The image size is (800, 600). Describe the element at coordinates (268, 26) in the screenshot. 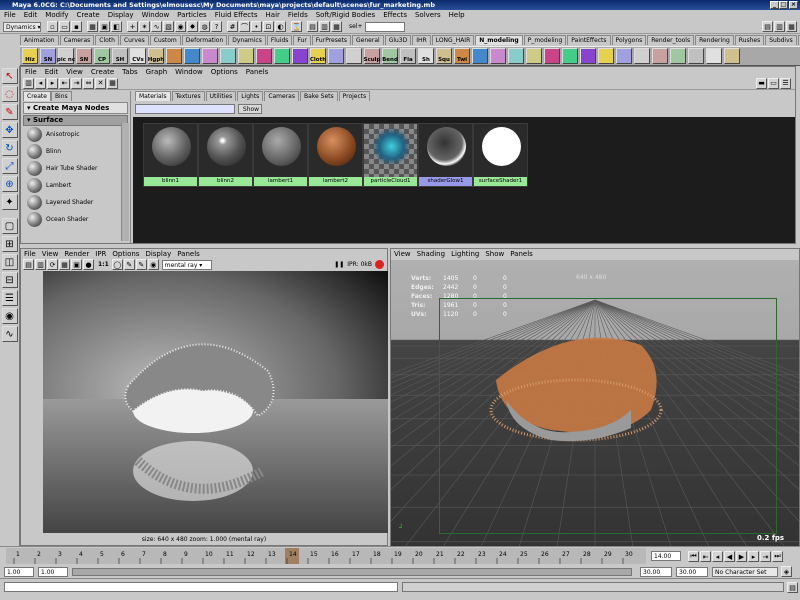

I see `snap-view-plane-icon: ⊡` at that location.